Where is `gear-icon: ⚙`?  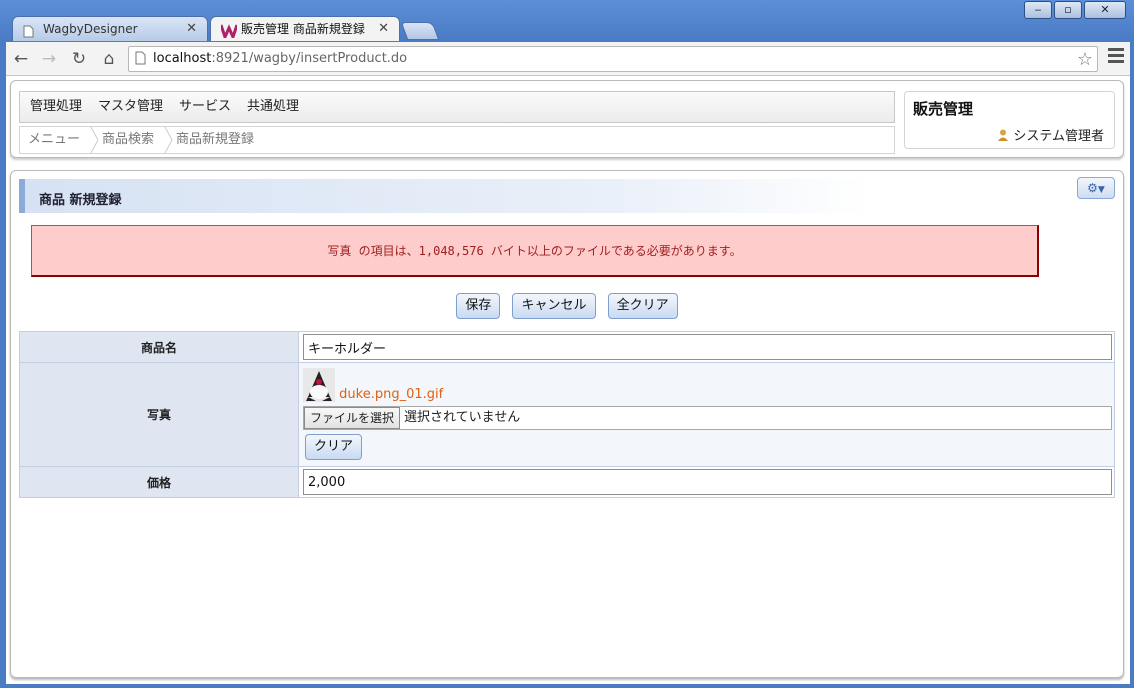
gear-icon: ⚙ is located at coordinates (1092, 188).